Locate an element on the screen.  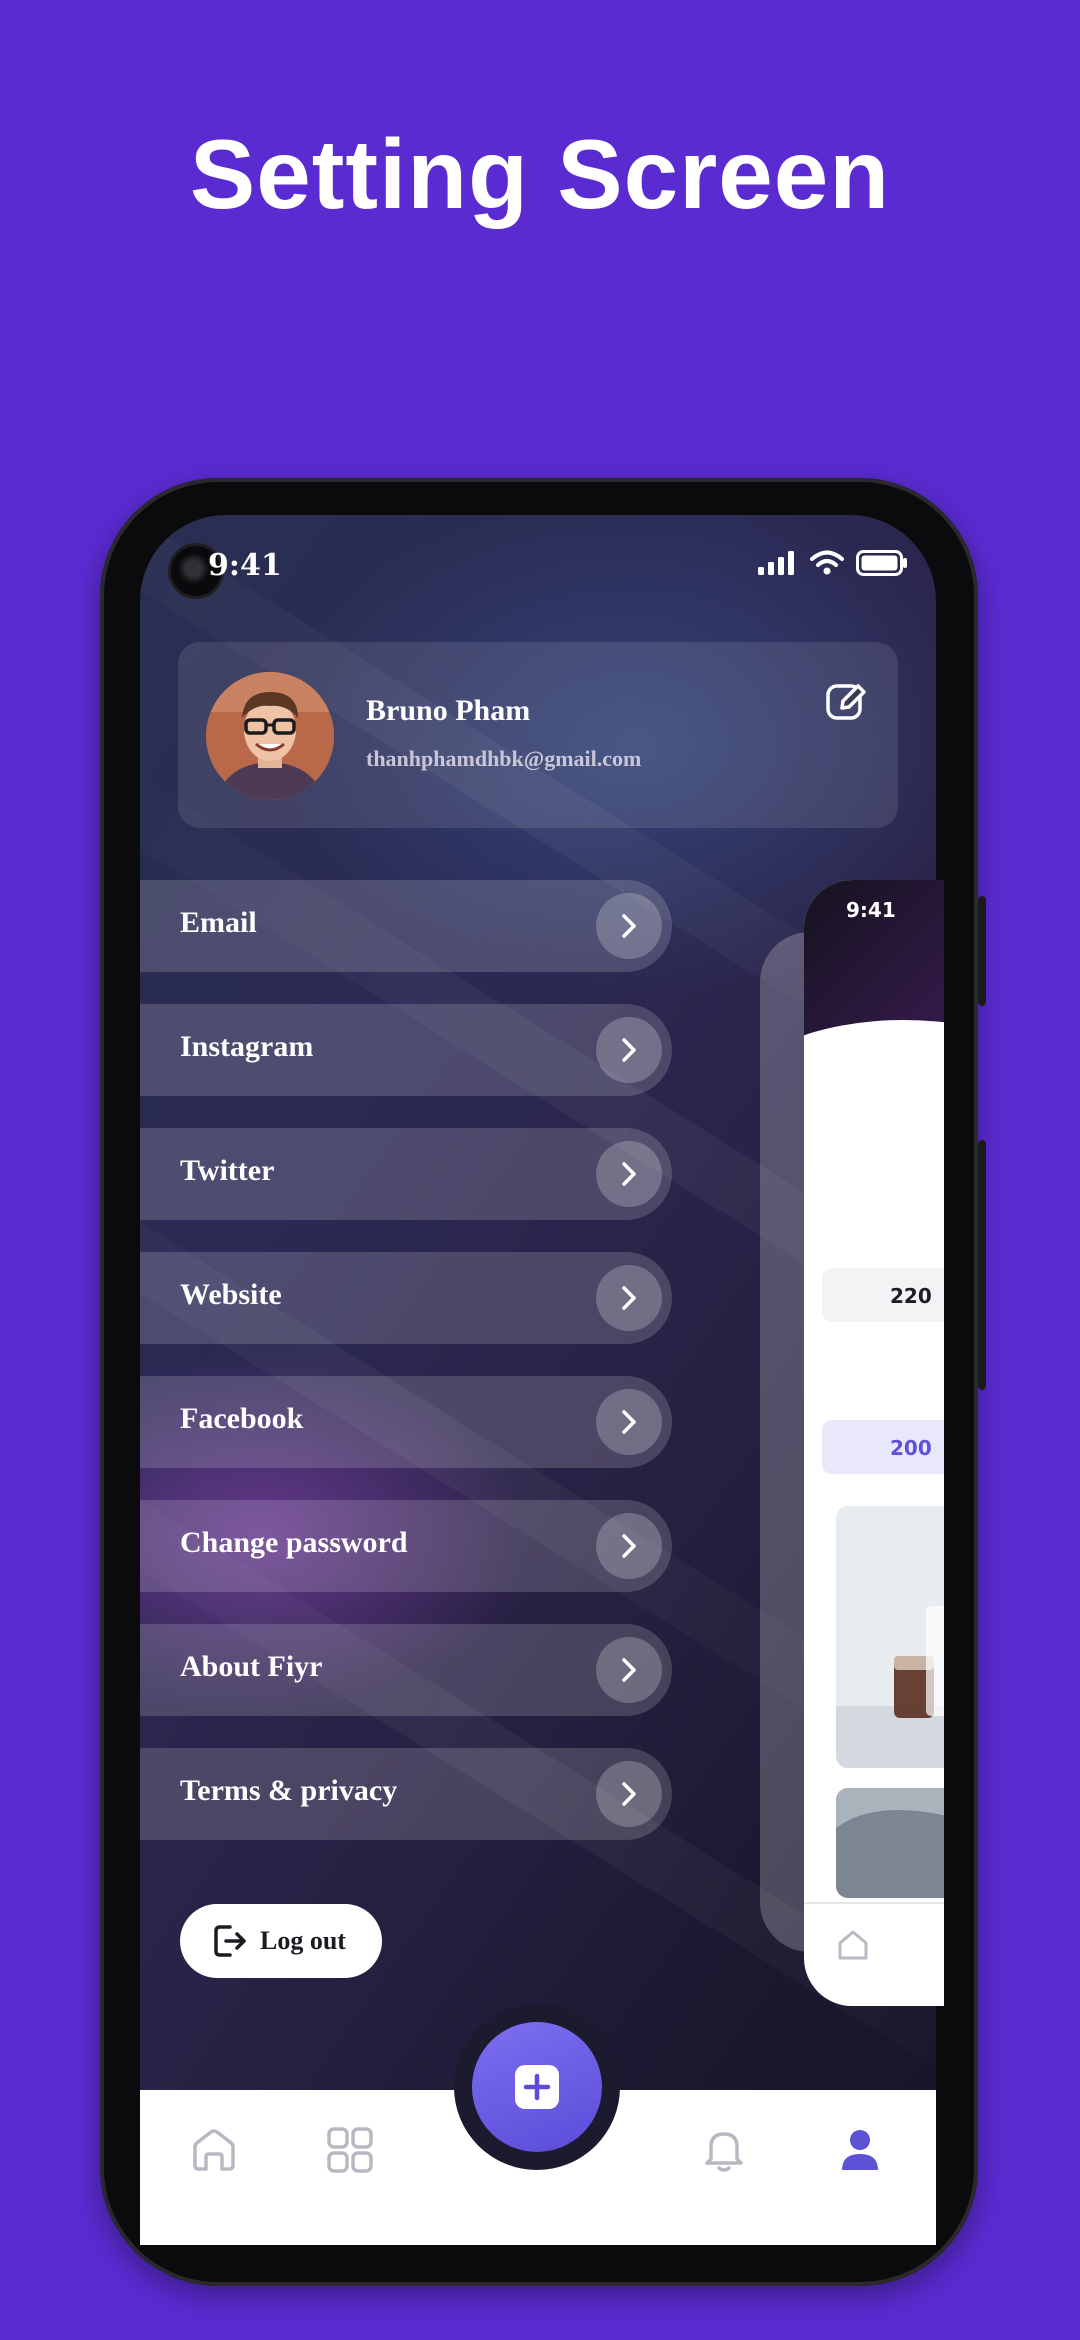
logout-button: Log out is located at coordinates (281, 1941).